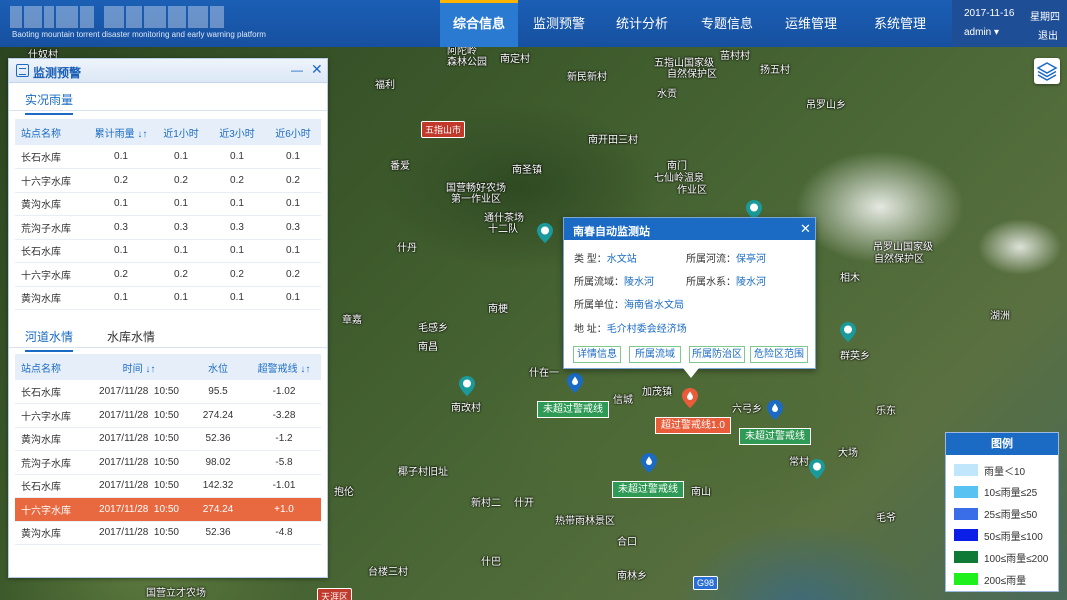 The width and height of the screenshot is (1067, 600). What do you see at coordinates (52, 367) in the screenshot?
I see `col-header: 站点名称` at bounding box center [52, 367].